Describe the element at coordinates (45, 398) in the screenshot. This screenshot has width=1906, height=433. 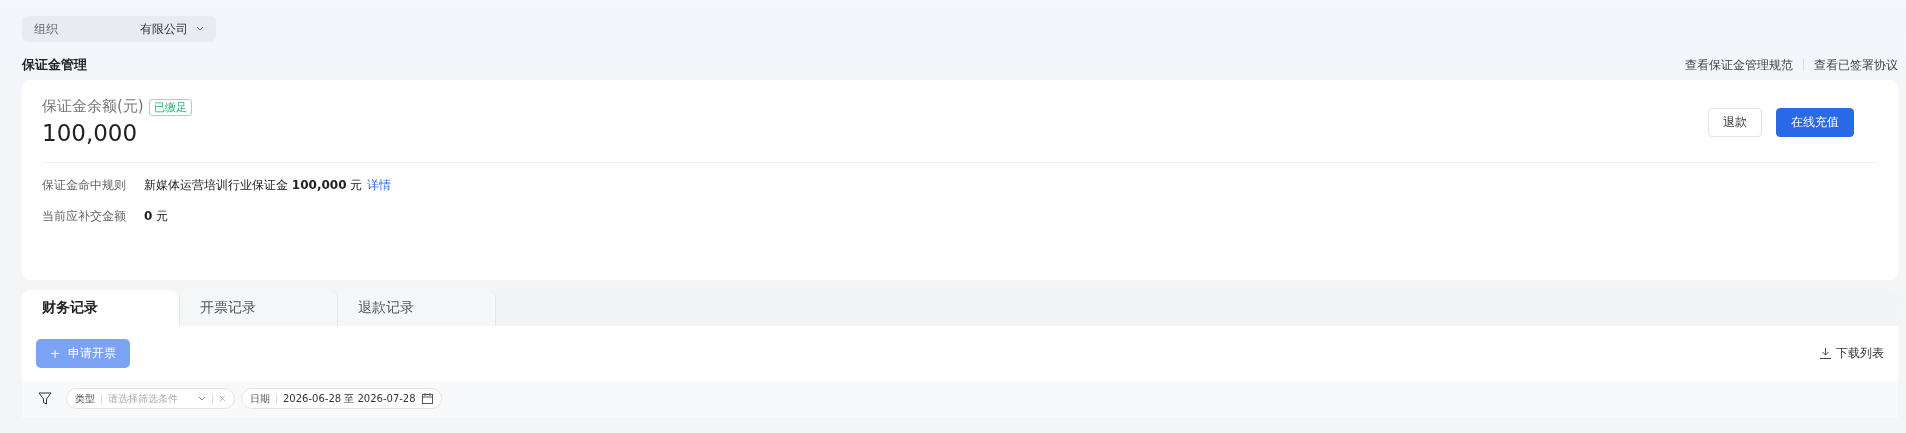
I see `filter-icon` at that location.